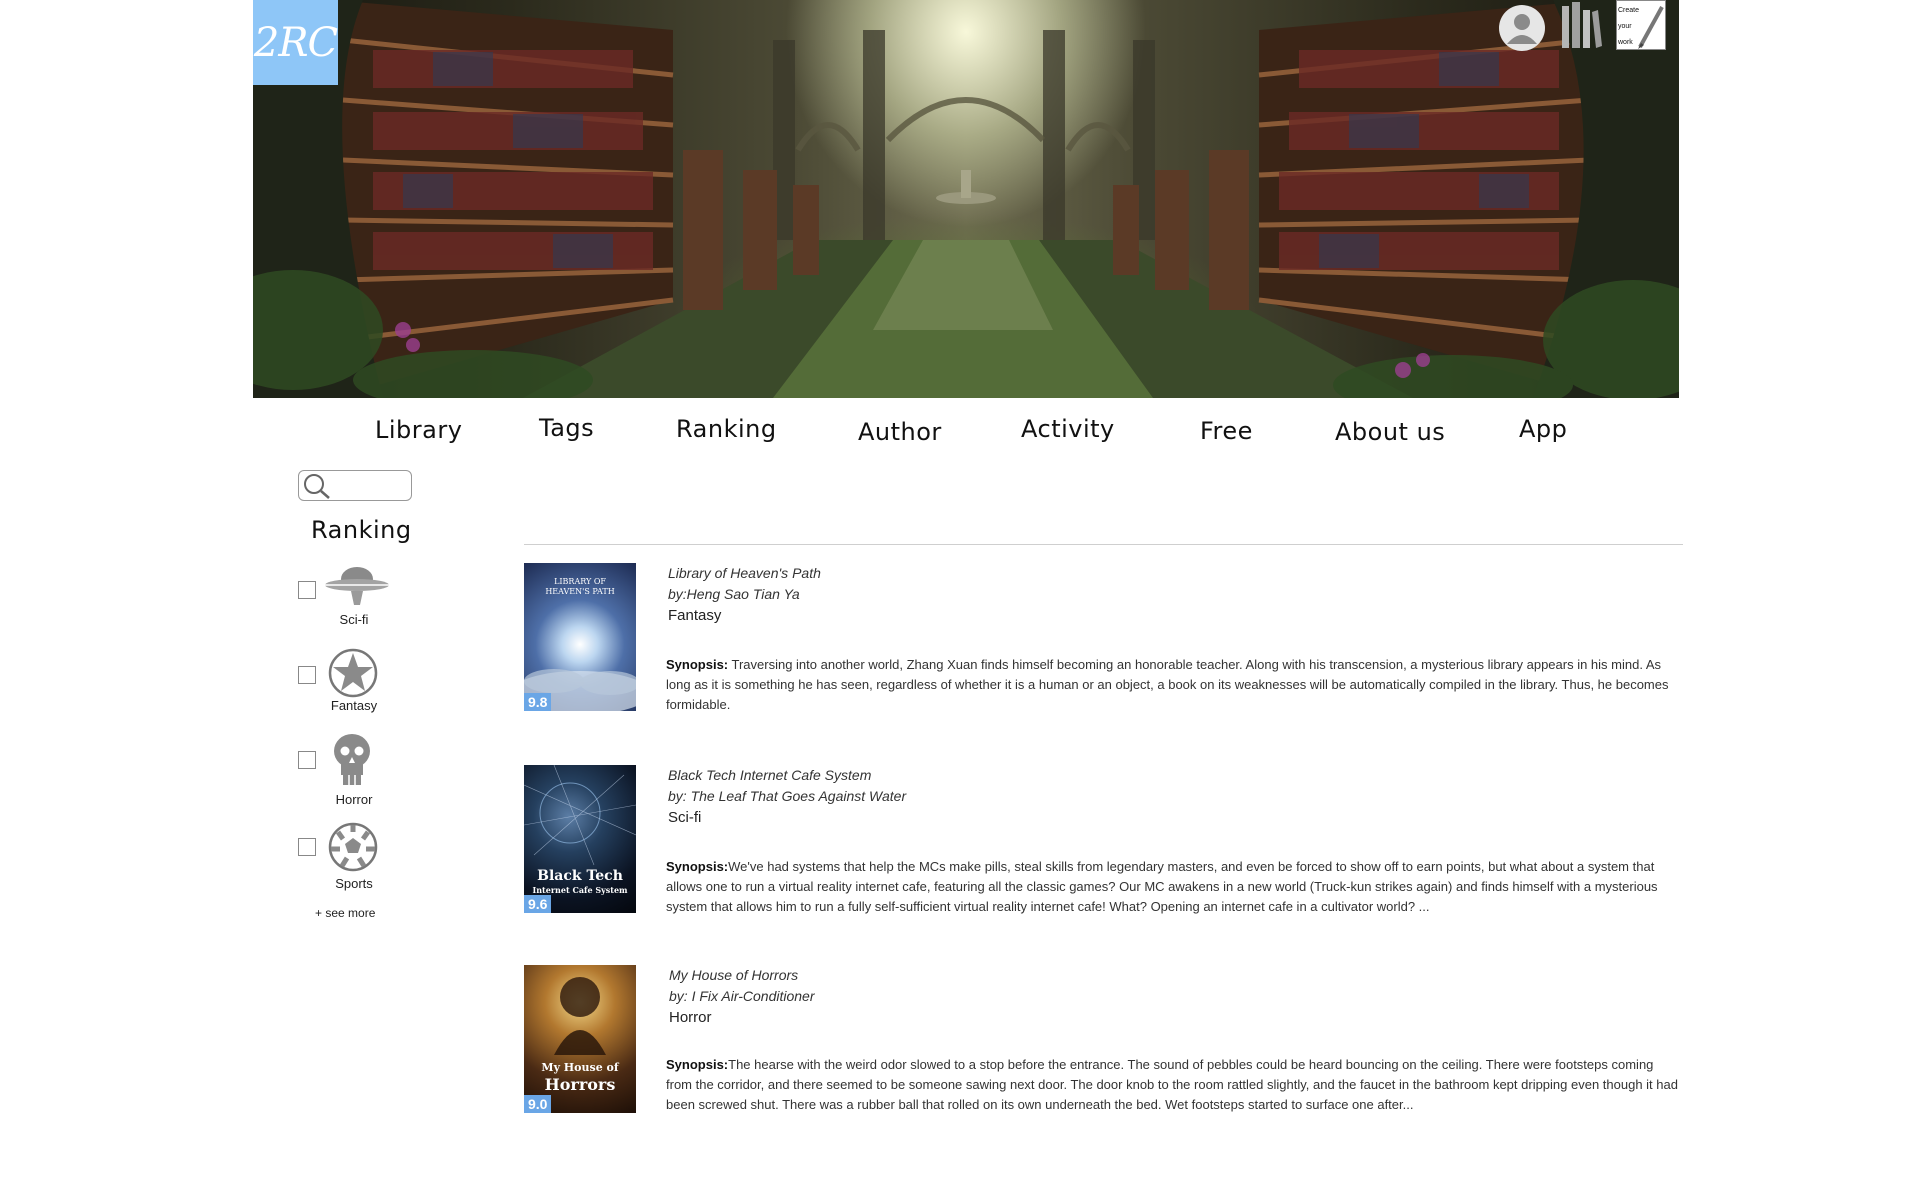  I want to click on star-icon, so click(356, 673).